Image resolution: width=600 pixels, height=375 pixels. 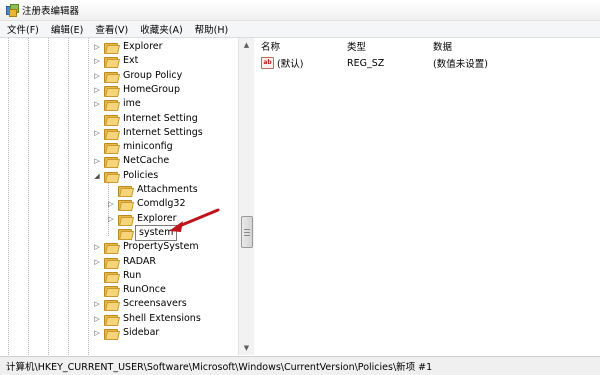 I want to click on value-data-cell: (数值未设置), so click(x=460, y=63).